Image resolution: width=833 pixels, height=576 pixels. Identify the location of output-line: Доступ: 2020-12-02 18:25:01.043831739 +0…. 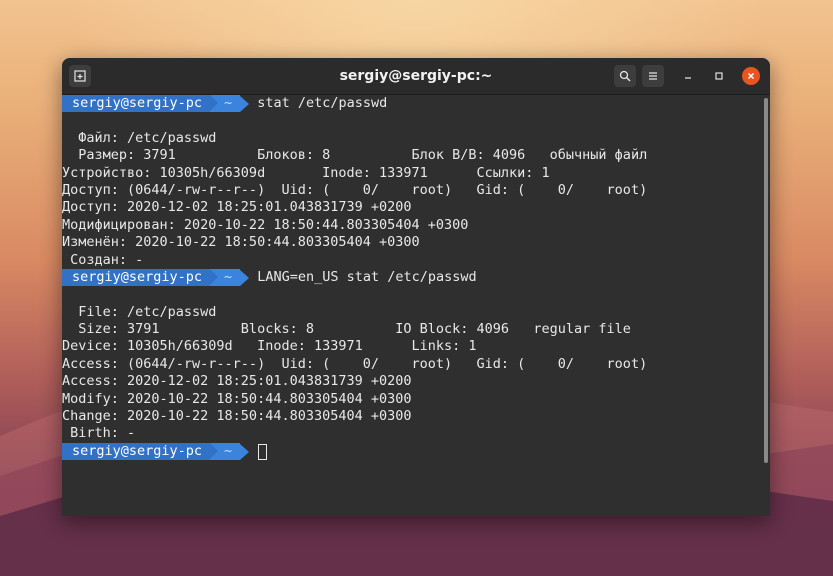
(237, 207).